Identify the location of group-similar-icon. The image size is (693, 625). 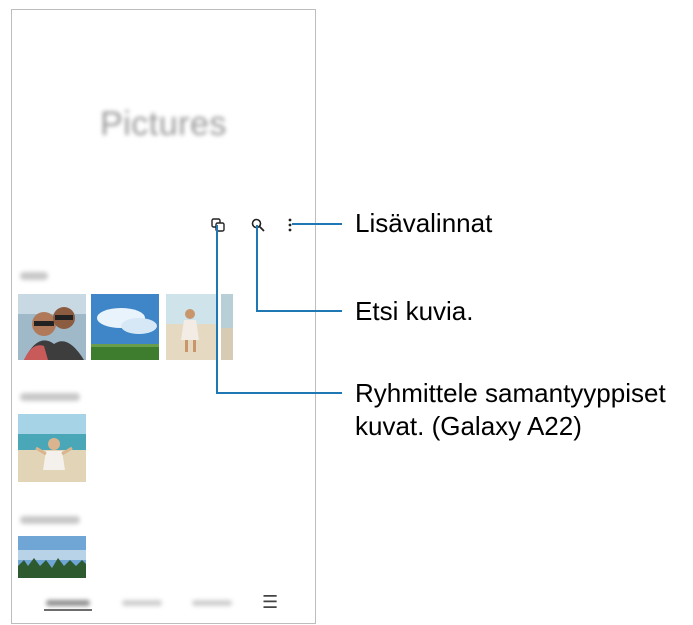
(218, 225).